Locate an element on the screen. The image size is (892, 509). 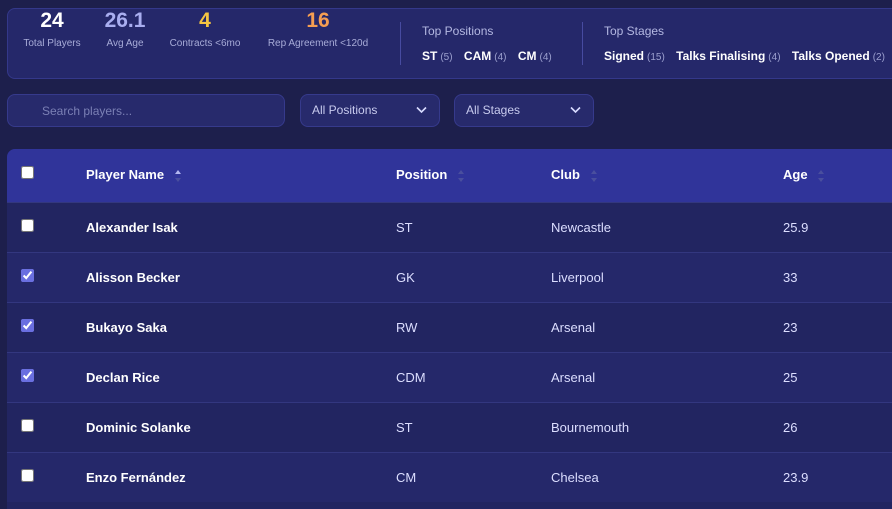
table-row: Alexander Isak ST Newcastle 25.9 is located at coordinates (449, 227).